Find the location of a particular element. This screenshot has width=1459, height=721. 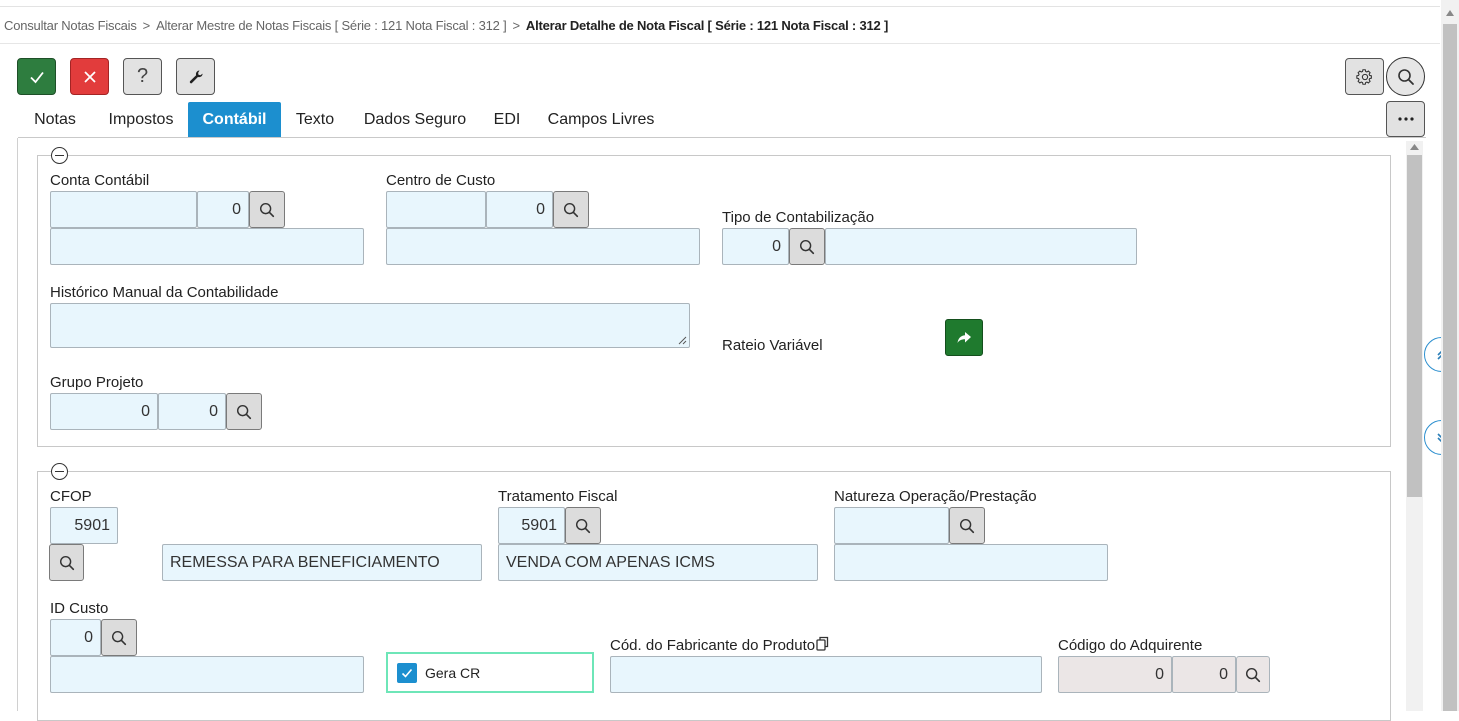

conta-contabil-number-input: 0 is located at coordinates (223, 209).